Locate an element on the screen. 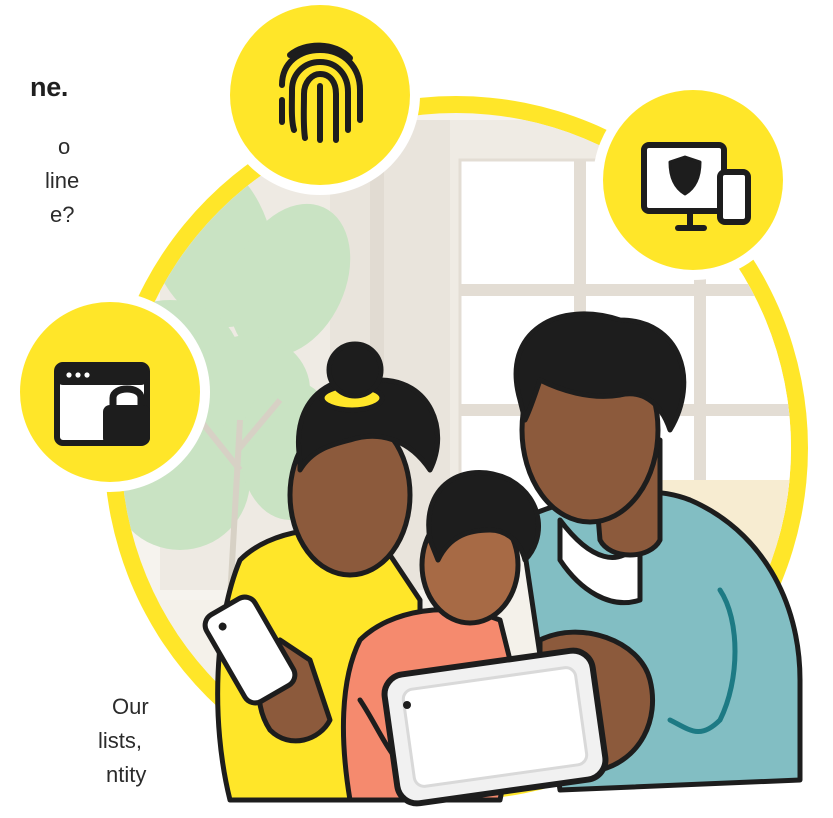  browser-lock-icon is located at coordinates (102, 404).